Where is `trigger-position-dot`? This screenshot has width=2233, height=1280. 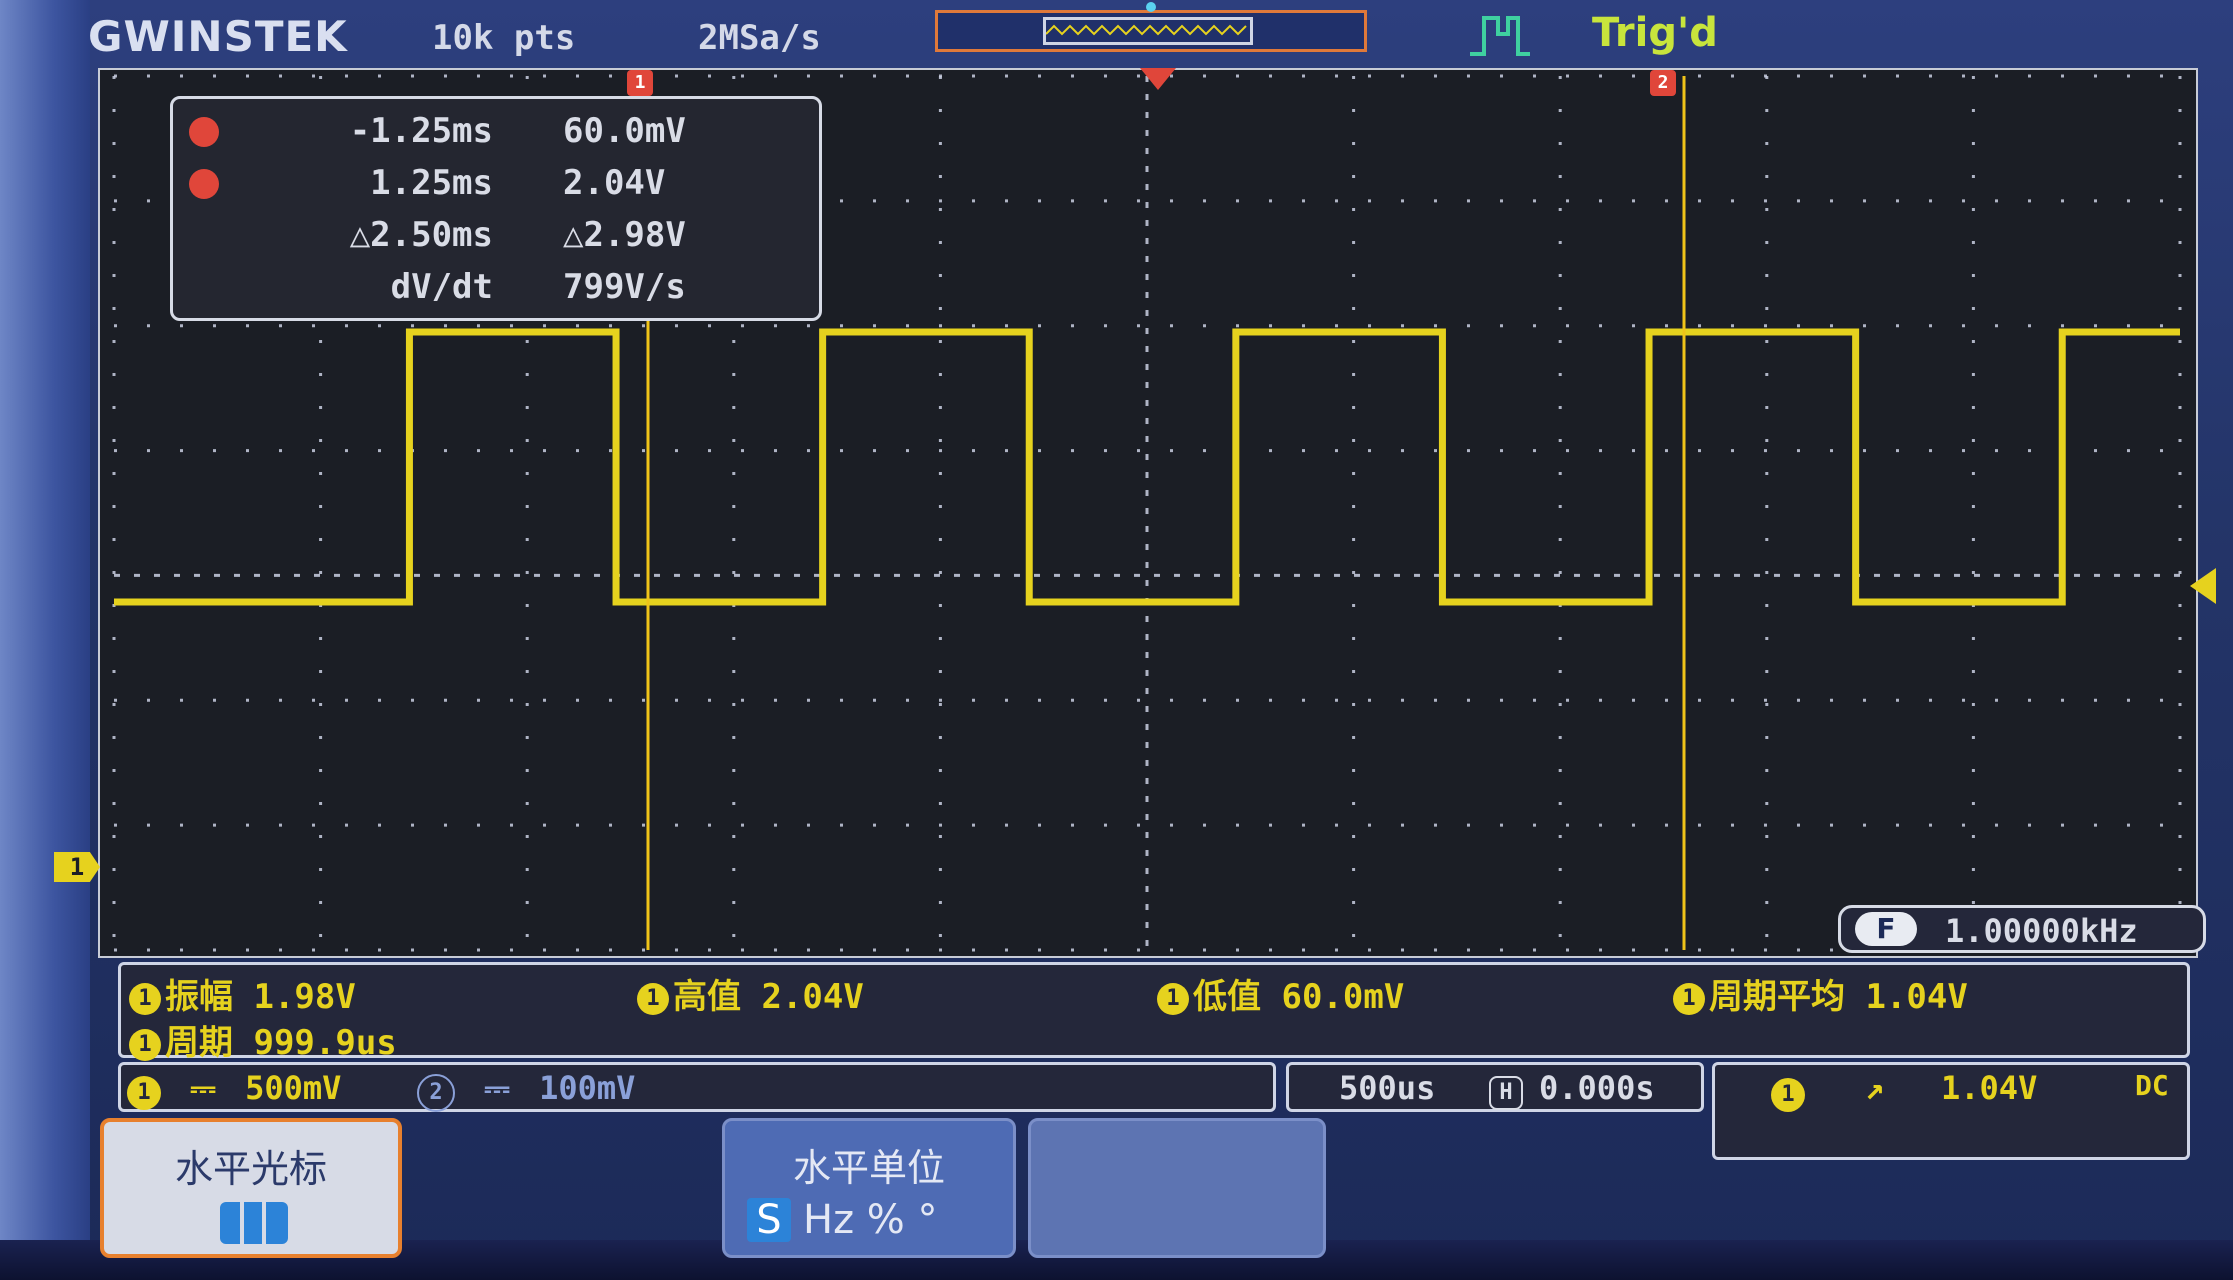 trigger-position-dot is located at coordinates (1151, 7).